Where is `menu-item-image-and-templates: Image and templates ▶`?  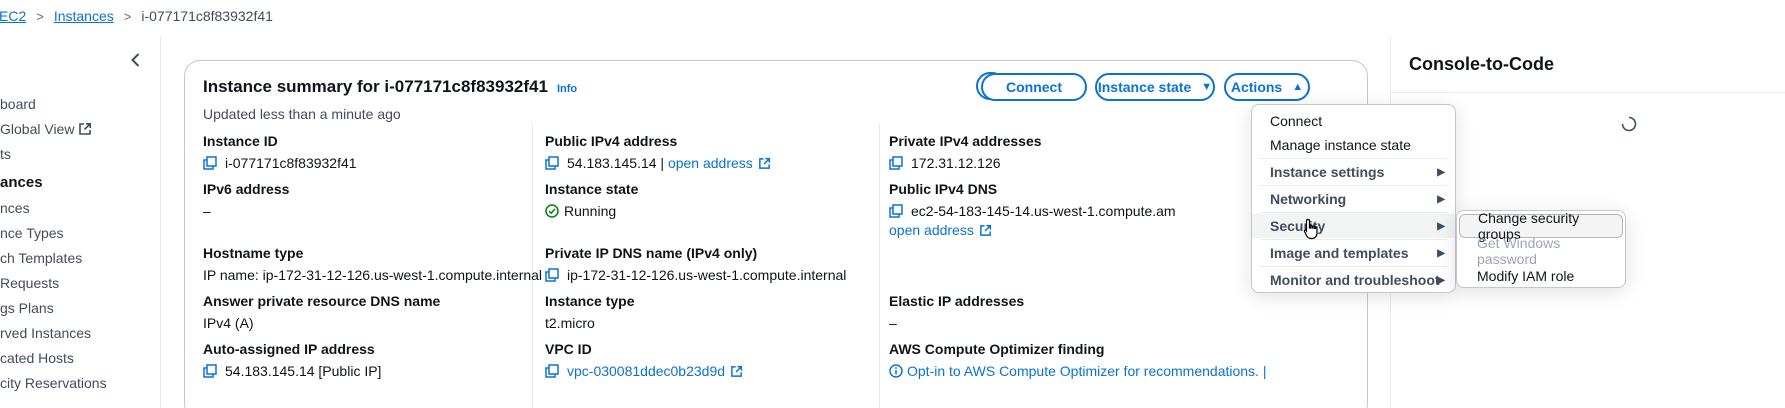
menu-item-image-and-templates: Image and templates ▶ is located at coordinates (1353, 253).